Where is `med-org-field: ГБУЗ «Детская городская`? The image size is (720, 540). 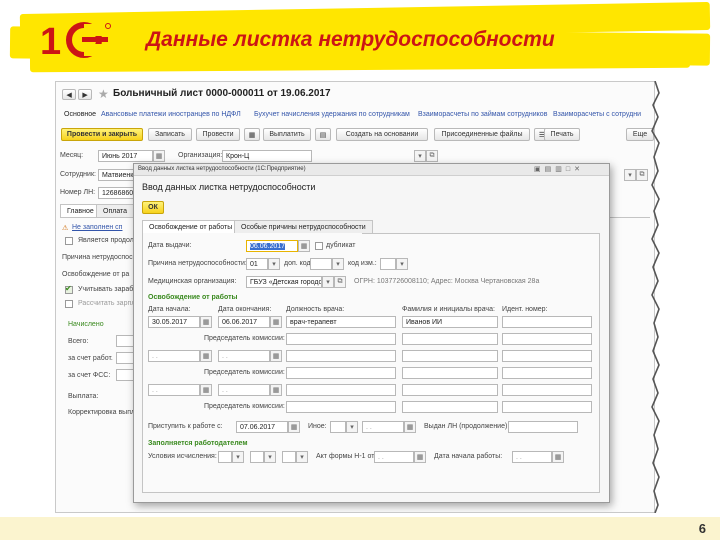 med-org-field: ГБУЗ «Детская городская is located at coordinates (284, 282).